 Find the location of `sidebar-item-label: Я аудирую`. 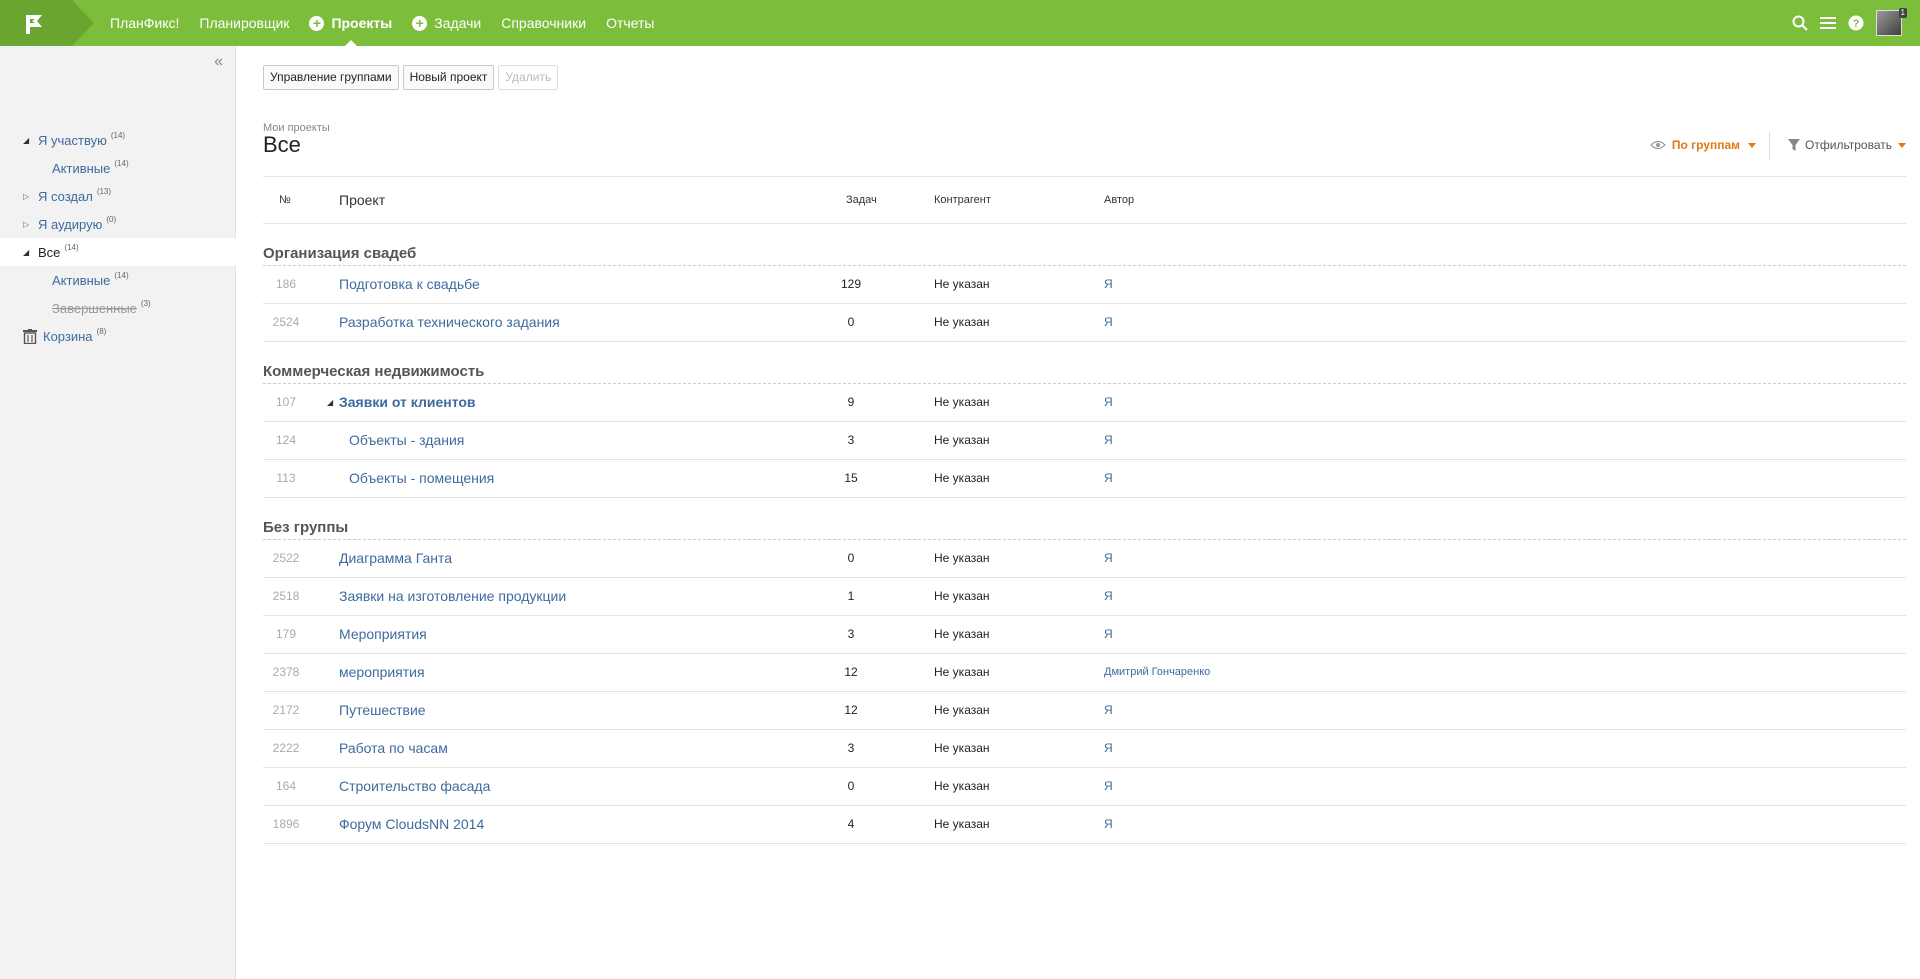

sidebar-item-label: Я аудирую is located at coordinates (70, 224).